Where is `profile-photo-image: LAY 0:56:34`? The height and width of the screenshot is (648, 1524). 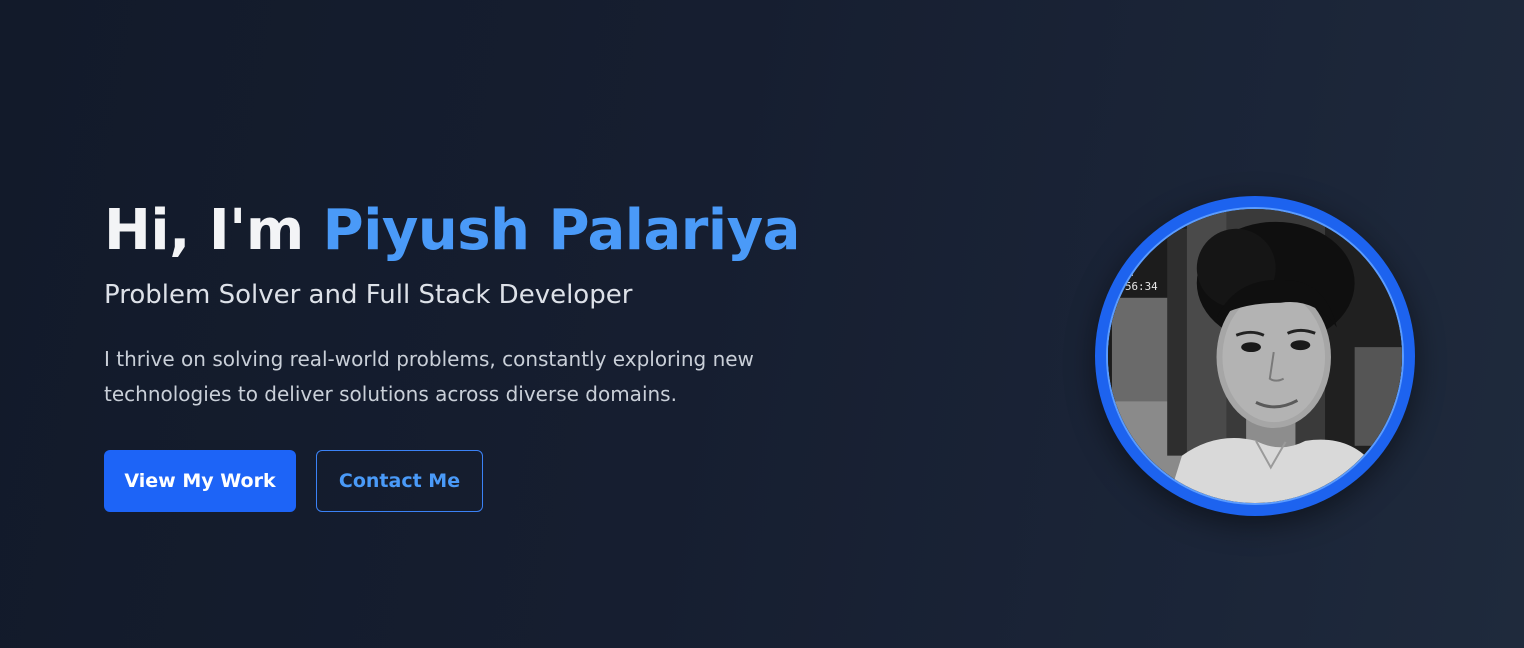 profile-photo-image: LAY 0:56:34 is located at coordinates (1255, 356).